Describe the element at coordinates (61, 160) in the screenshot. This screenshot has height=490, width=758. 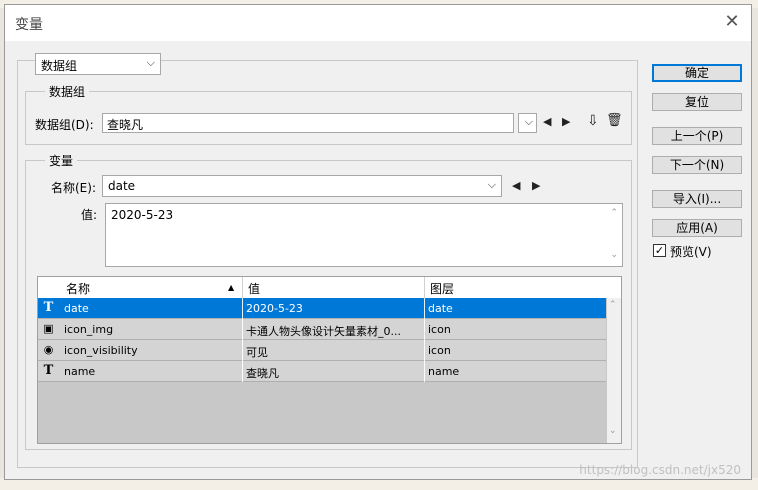
I see `variable-group-legend: 变量` at that location.